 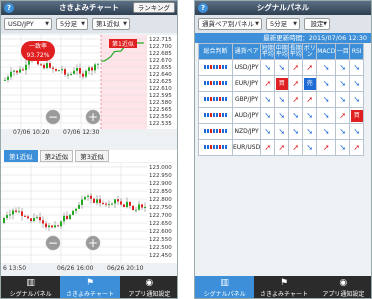 I want to click on selector-row: 通貨ペア別パネル 5分足 設定, so click(x=283, y=24).